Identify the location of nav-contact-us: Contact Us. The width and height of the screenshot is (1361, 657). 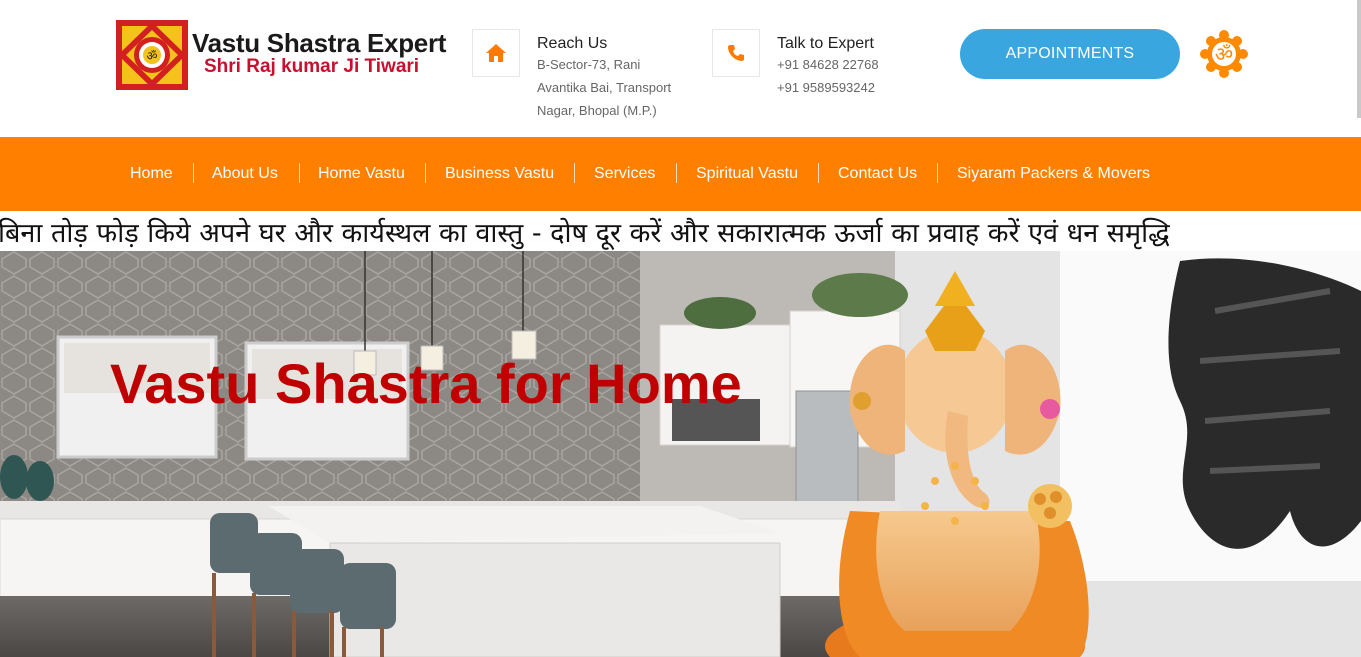
(877, 174).